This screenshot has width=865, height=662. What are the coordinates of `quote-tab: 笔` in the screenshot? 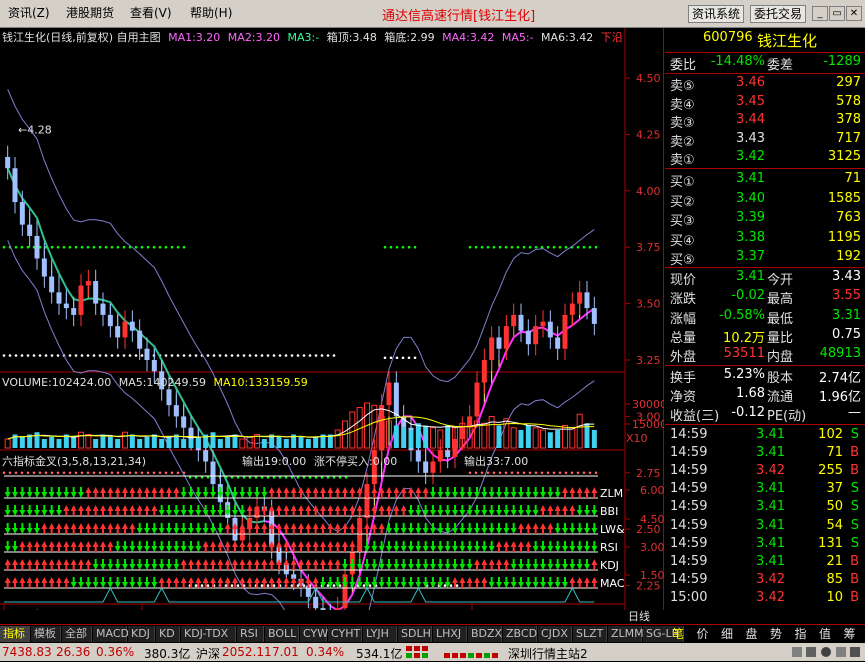 It's located at (678, 634).